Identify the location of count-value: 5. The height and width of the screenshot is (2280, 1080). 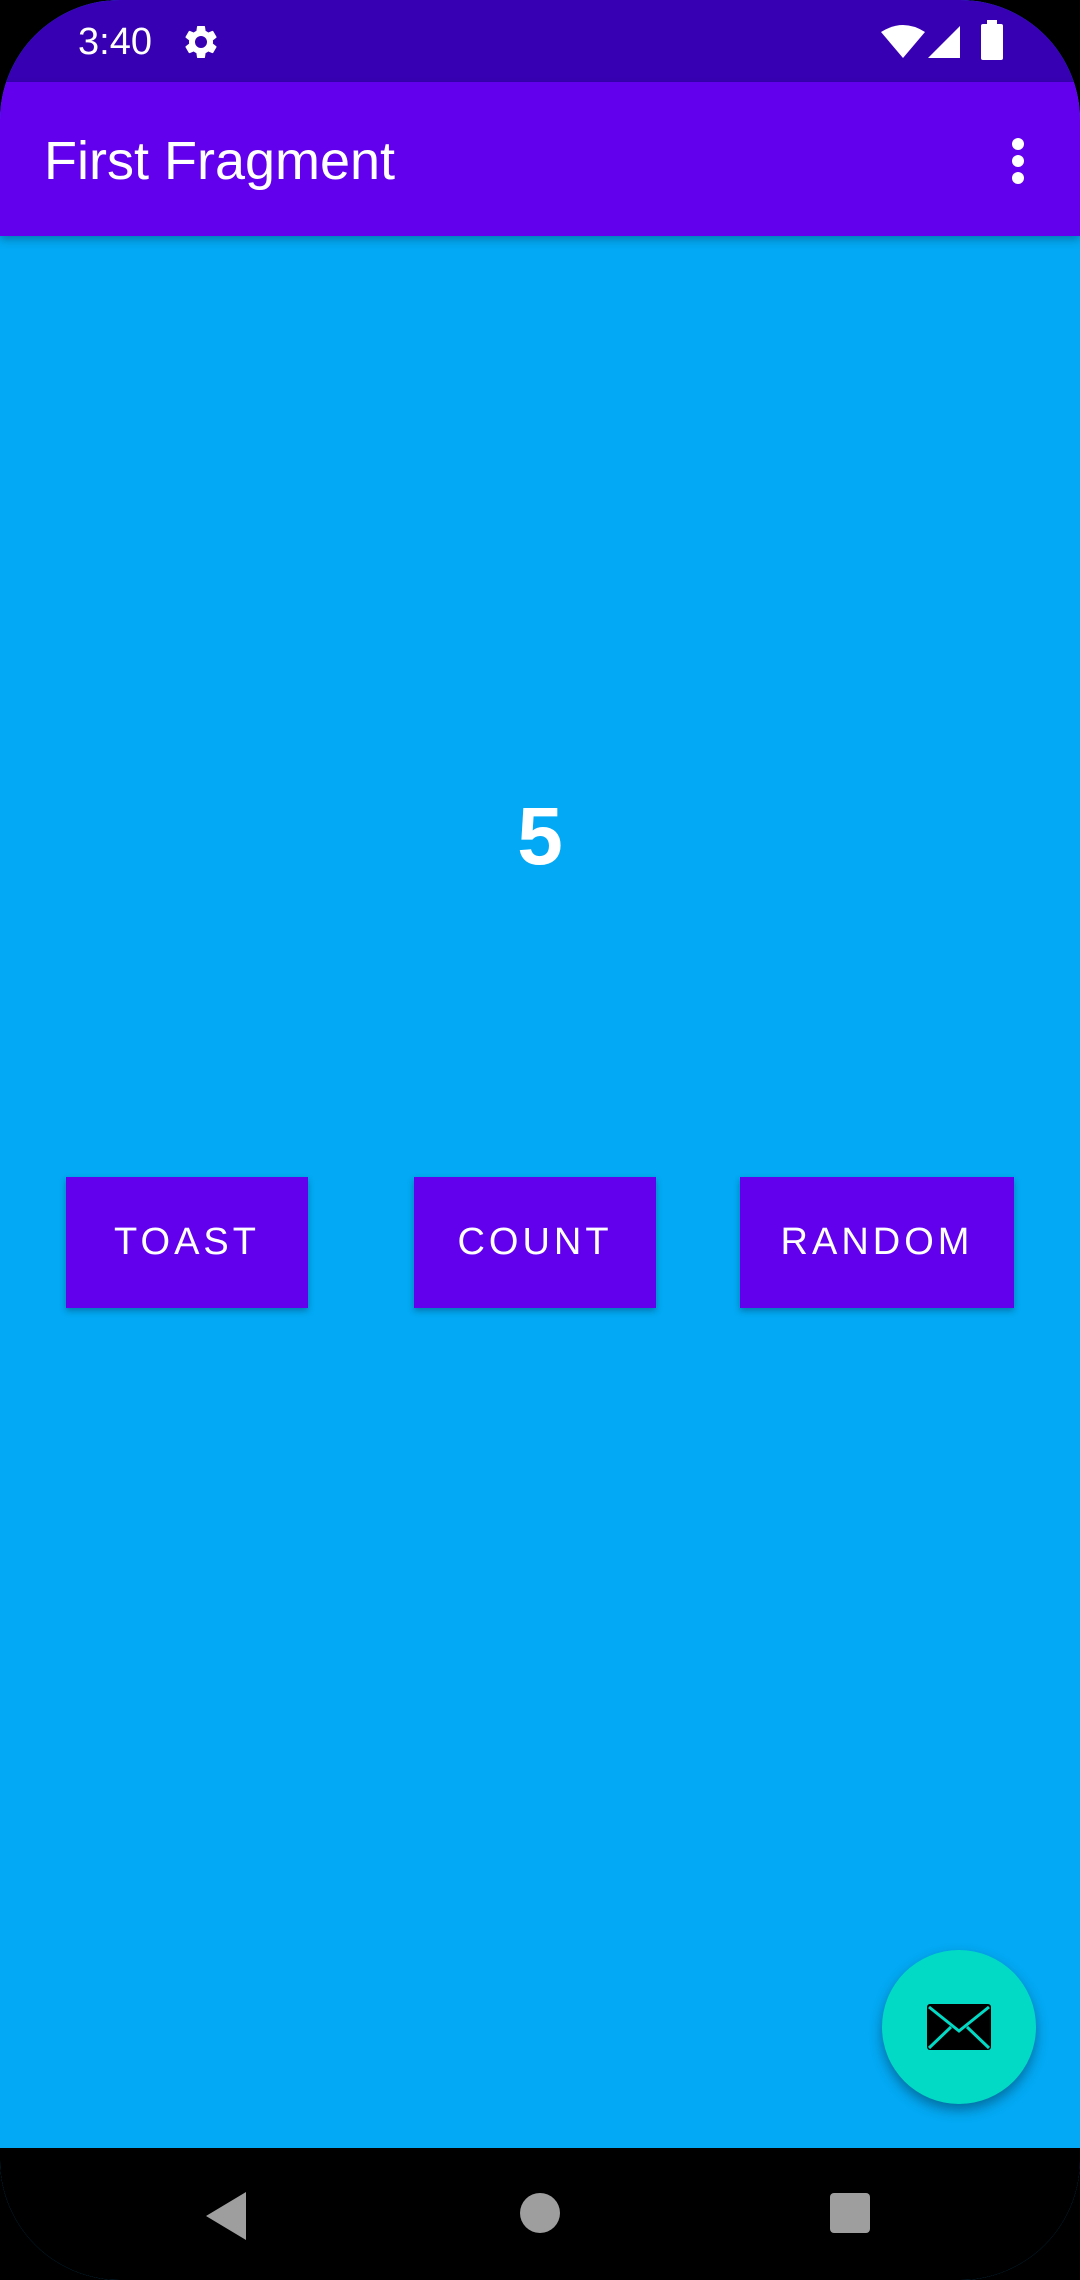
(540, 836).